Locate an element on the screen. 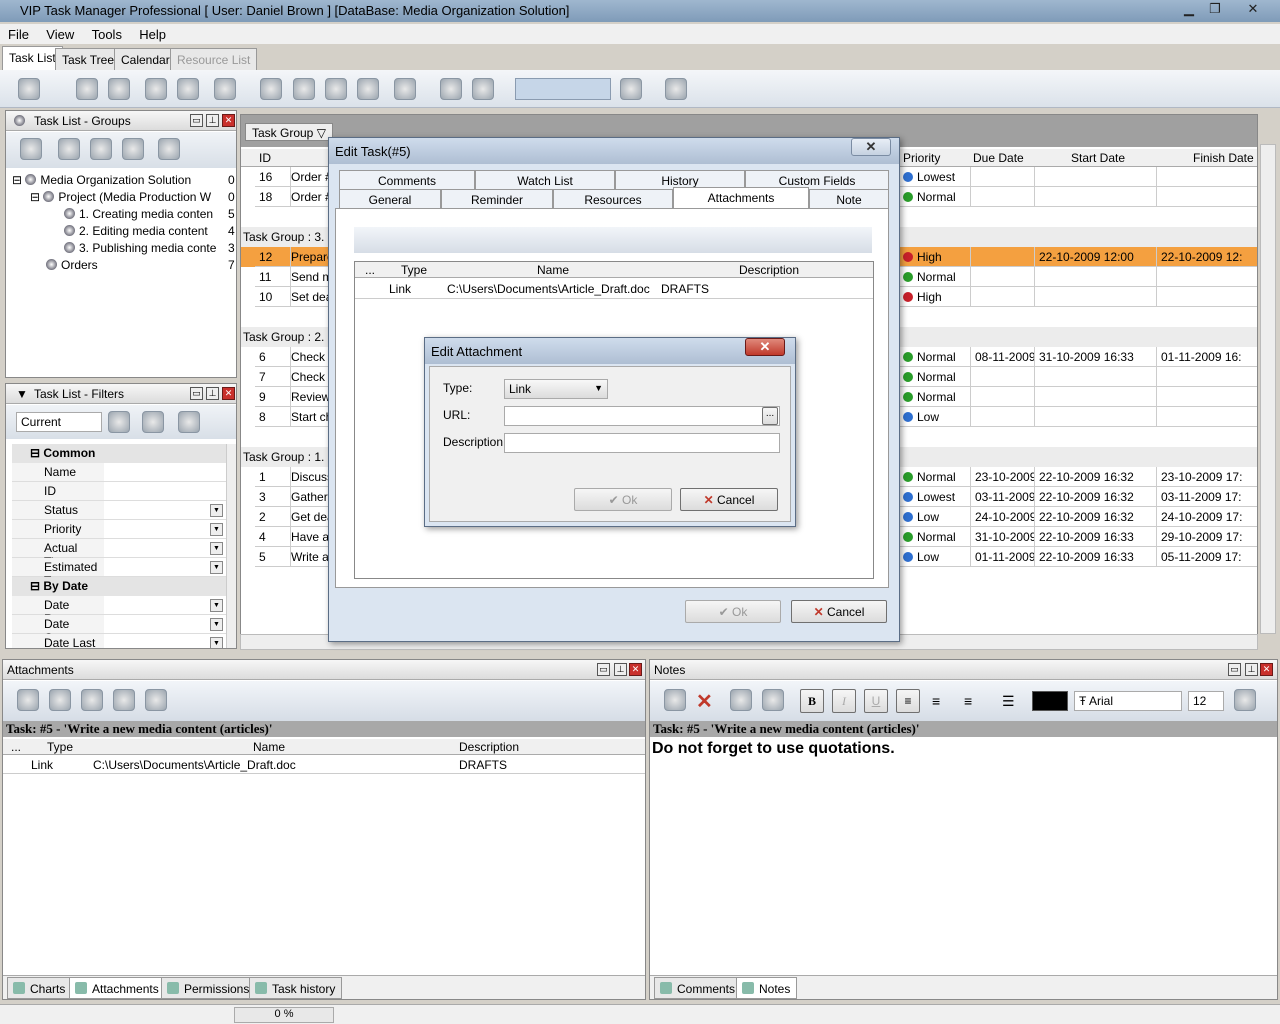 The width and height of the screenshot is (1280, 1024). move-up-icon is located at coordinates (304, 89).